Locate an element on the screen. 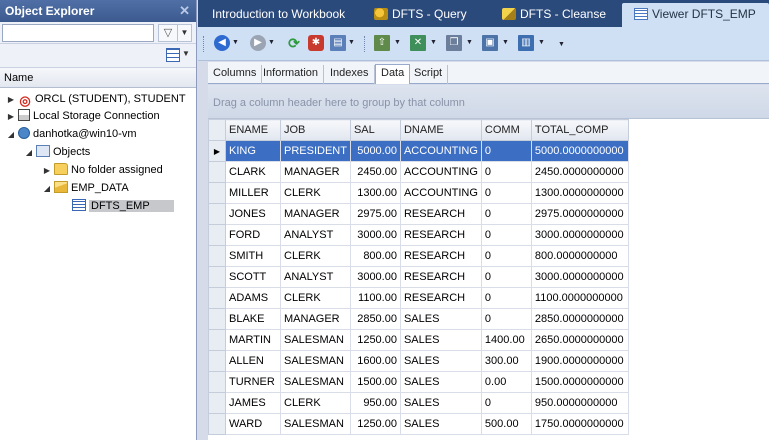  document-icon: ▤ is located at coordinates (338, 43).